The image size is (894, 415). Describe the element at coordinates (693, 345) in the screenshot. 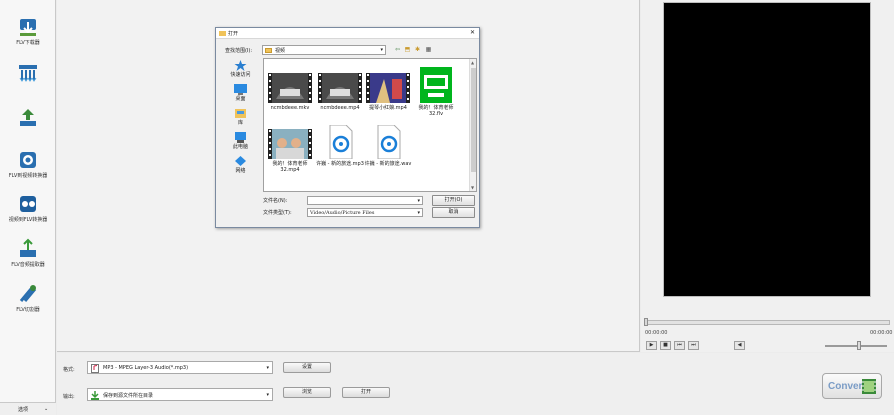

I see `next-frame-button: ⏭` at that location.